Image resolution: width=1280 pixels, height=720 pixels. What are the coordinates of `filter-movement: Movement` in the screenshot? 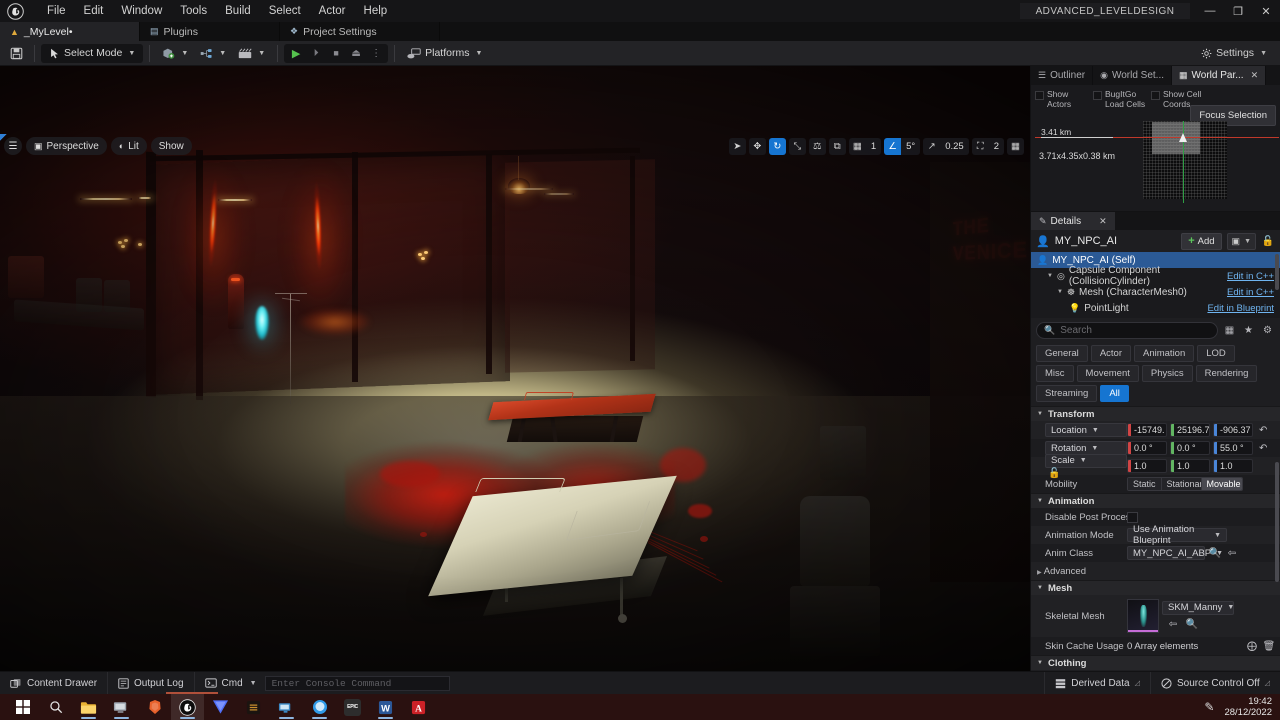 It's located at (1107, 373).